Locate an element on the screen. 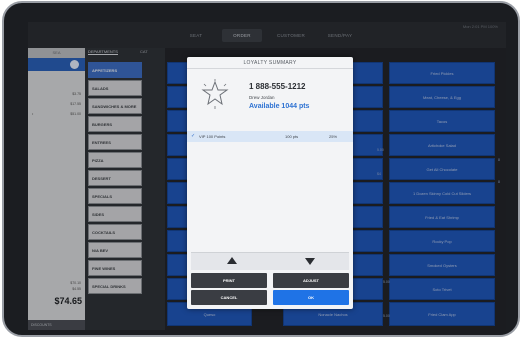  adjust-button: ADJUST is located at coordinates (311, 280).